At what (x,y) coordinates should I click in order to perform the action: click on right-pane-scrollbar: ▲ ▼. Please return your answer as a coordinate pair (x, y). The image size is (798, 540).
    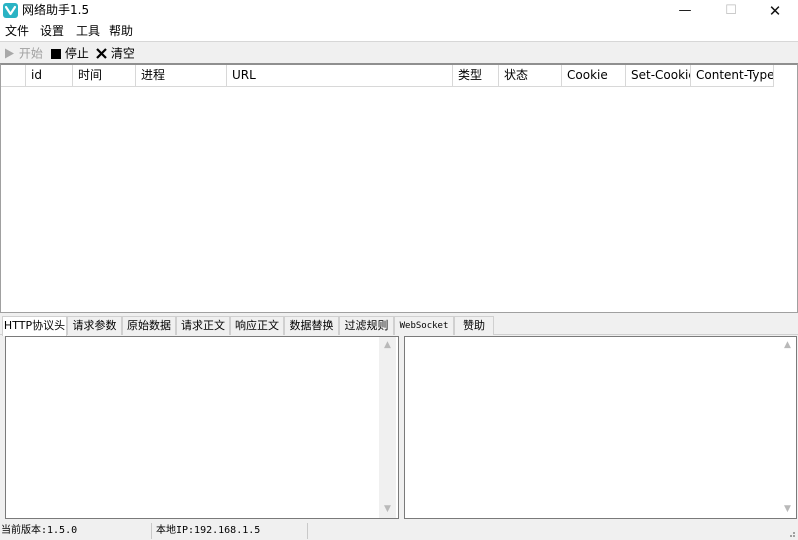
    Looking at the image, I should click on (787, 427).